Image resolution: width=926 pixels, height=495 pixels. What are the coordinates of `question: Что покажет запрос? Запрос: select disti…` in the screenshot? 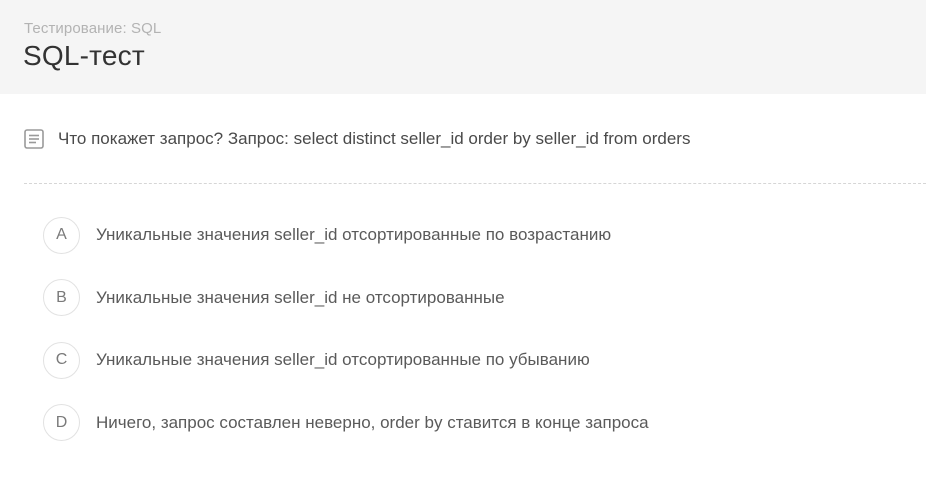 It's located at (357, 139).